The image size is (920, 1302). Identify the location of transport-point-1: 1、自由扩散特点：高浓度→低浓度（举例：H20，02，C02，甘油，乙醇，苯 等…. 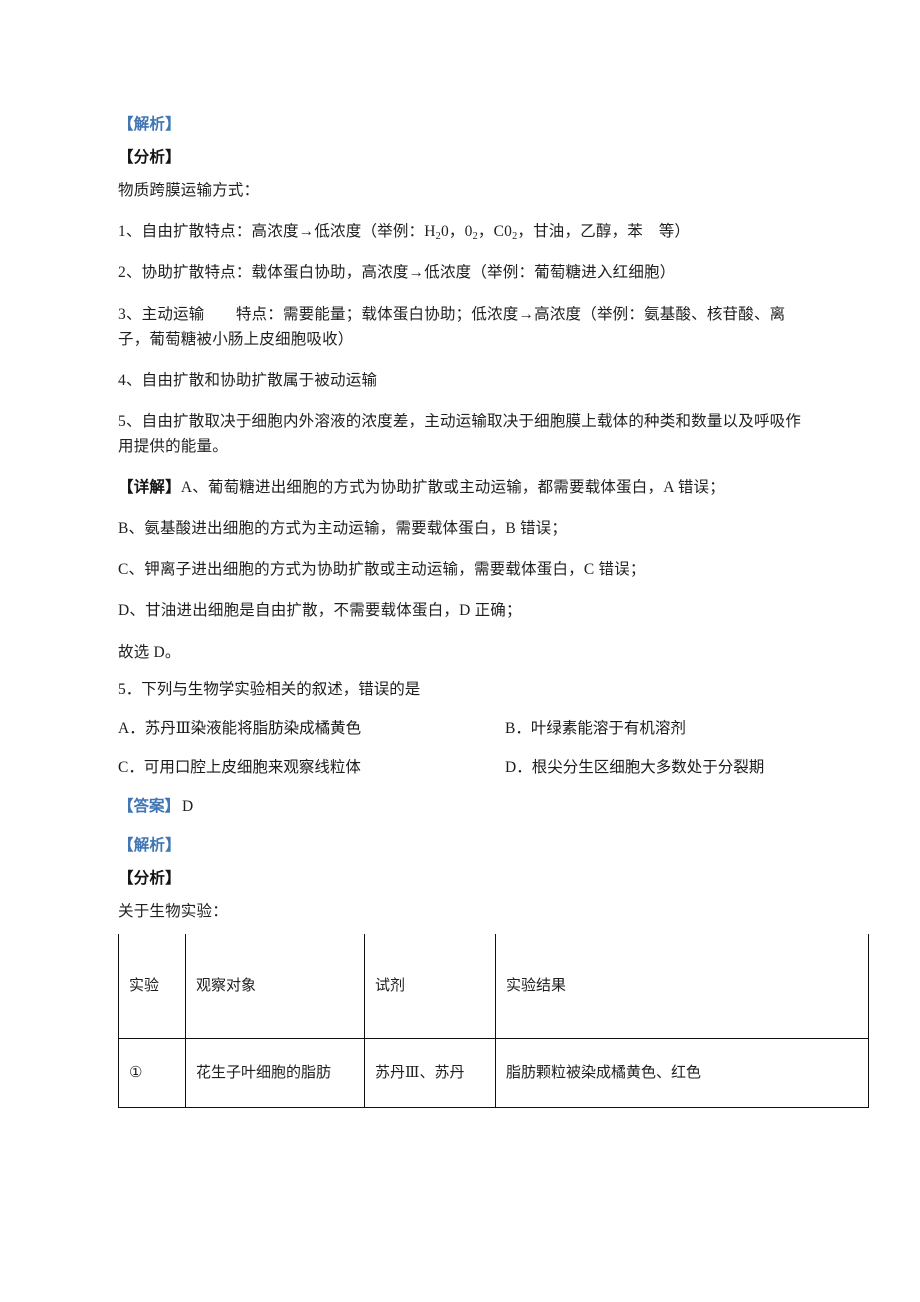
(463, 231).